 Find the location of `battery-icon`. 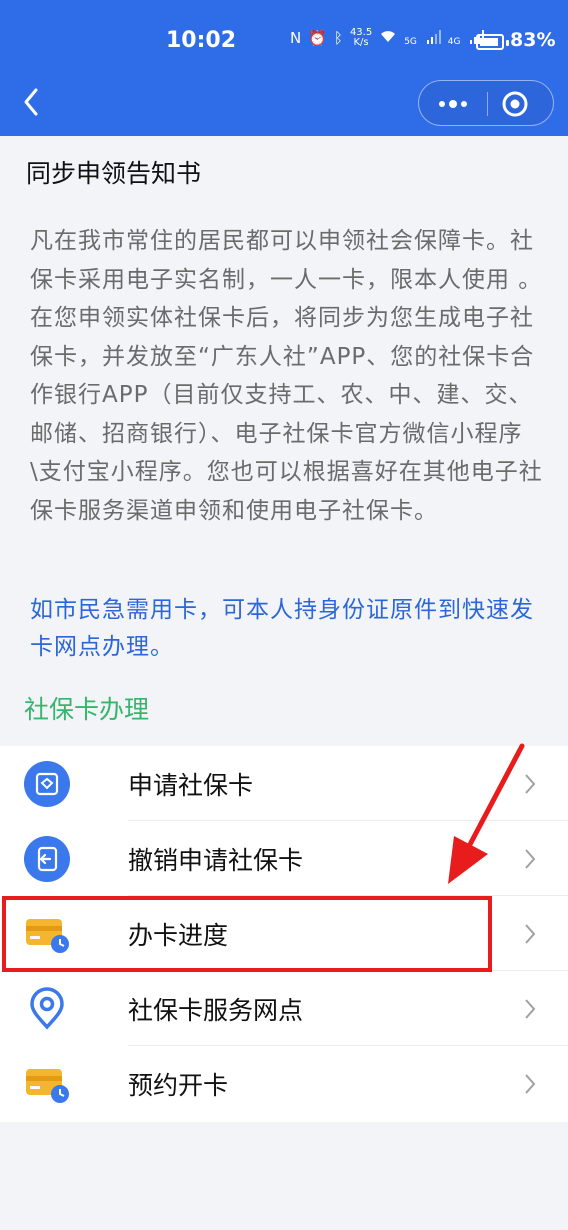

battery-icon is located at coordinates (492, 42).